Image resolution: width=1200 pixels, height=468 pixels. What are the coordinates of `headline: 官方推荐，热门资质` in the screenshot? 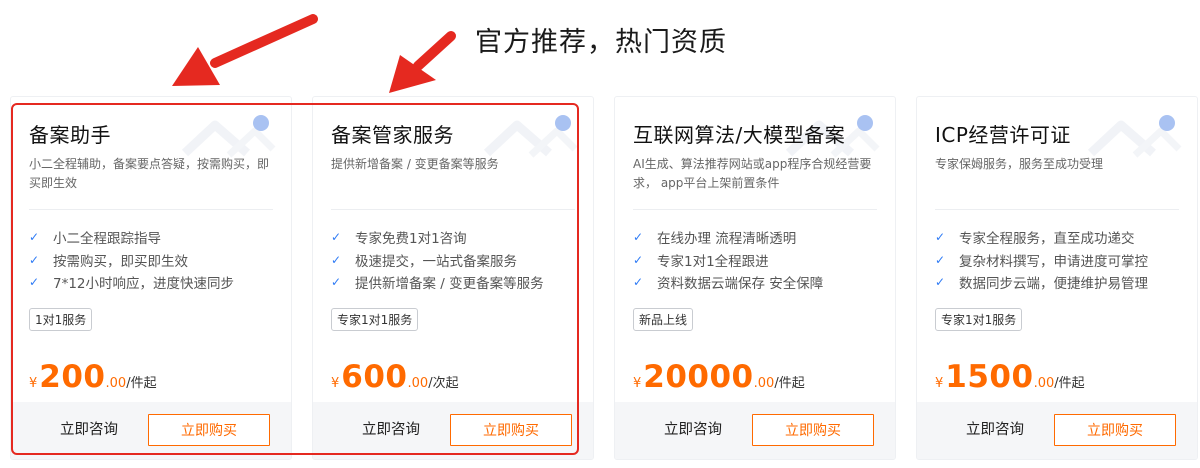 It's located at (601, 42).